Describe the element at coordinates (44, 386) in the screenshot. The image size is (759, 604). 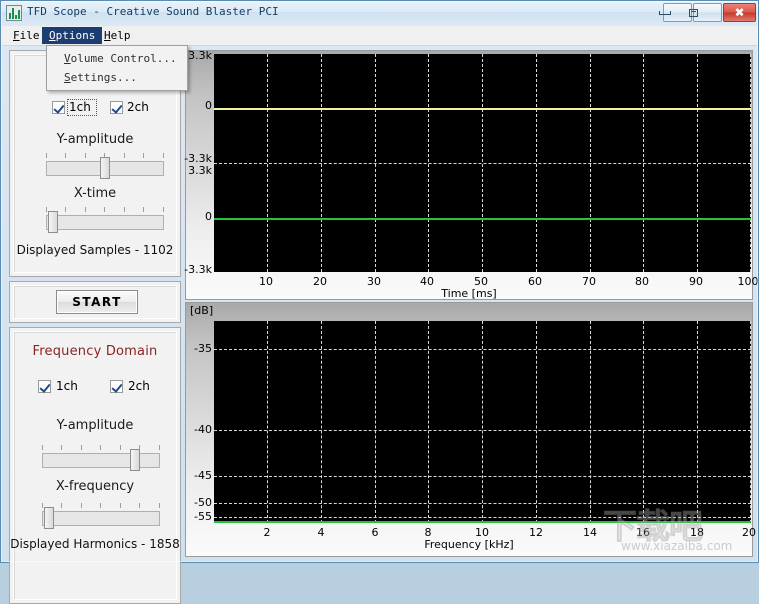
I see `checkbox-freq-1ch` at that location.